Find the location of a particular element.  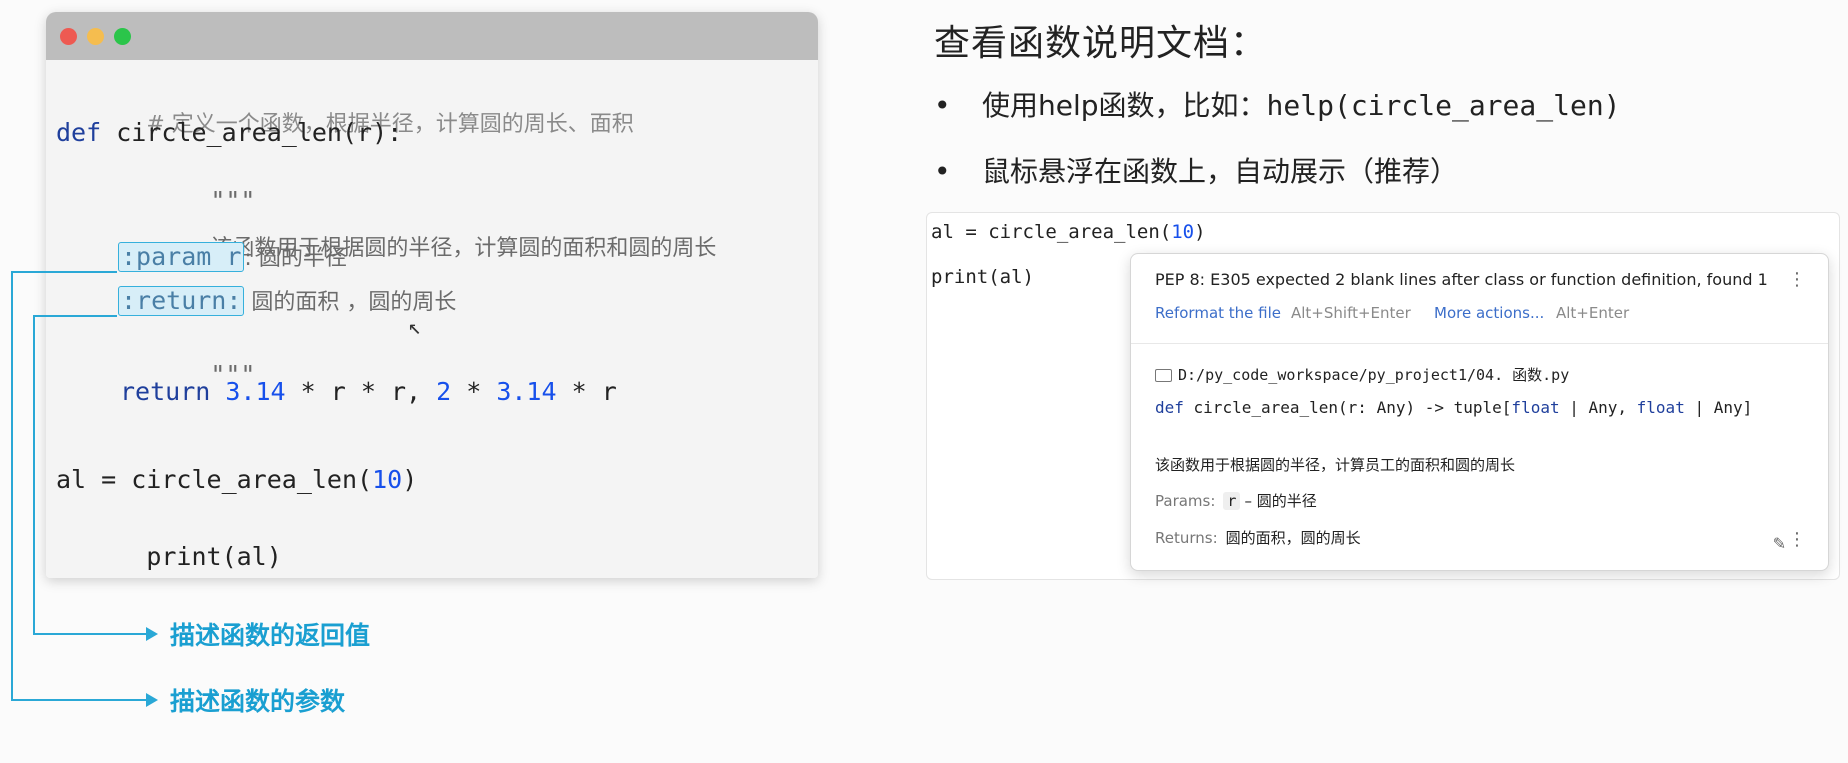

return-annotation-line-h1 is located at coordinates (75, 316).